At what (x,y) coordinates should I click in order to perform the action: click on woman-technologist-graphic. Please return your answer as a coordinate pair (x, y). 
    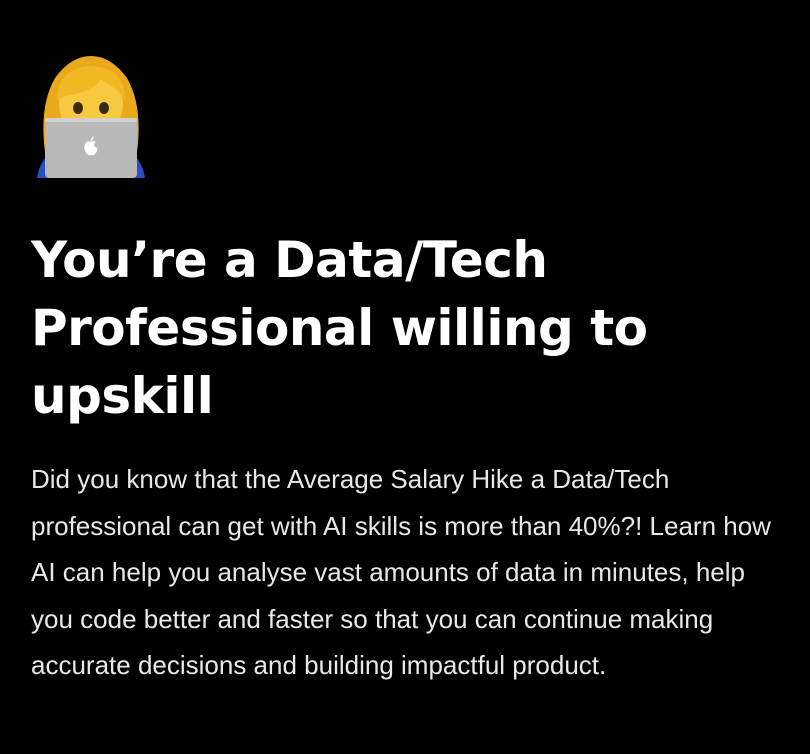
    Looking at the image, I should click on (91, 117).